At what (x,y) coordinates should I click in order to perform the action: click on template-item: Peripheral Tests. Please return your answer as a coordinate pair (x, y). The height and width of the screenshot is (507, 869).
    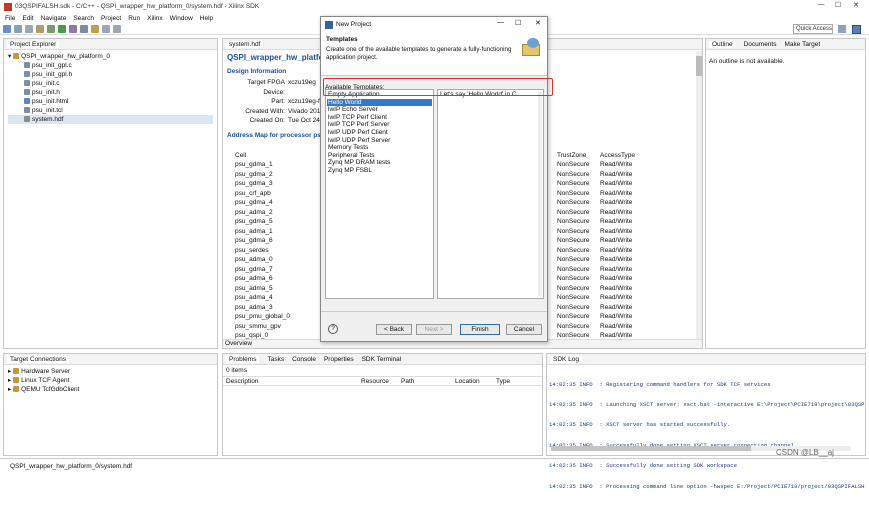
    Looking at the image, I should click on (379, 156).